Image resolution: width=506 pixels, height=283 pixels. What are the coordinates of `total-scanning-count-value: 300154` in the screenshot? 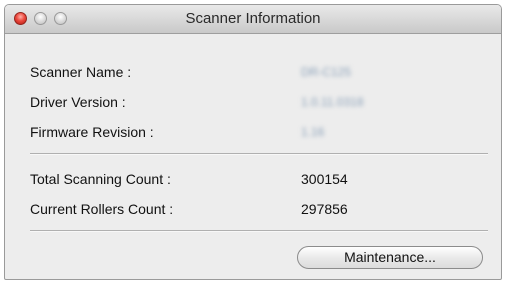 It's located at (324, 179).